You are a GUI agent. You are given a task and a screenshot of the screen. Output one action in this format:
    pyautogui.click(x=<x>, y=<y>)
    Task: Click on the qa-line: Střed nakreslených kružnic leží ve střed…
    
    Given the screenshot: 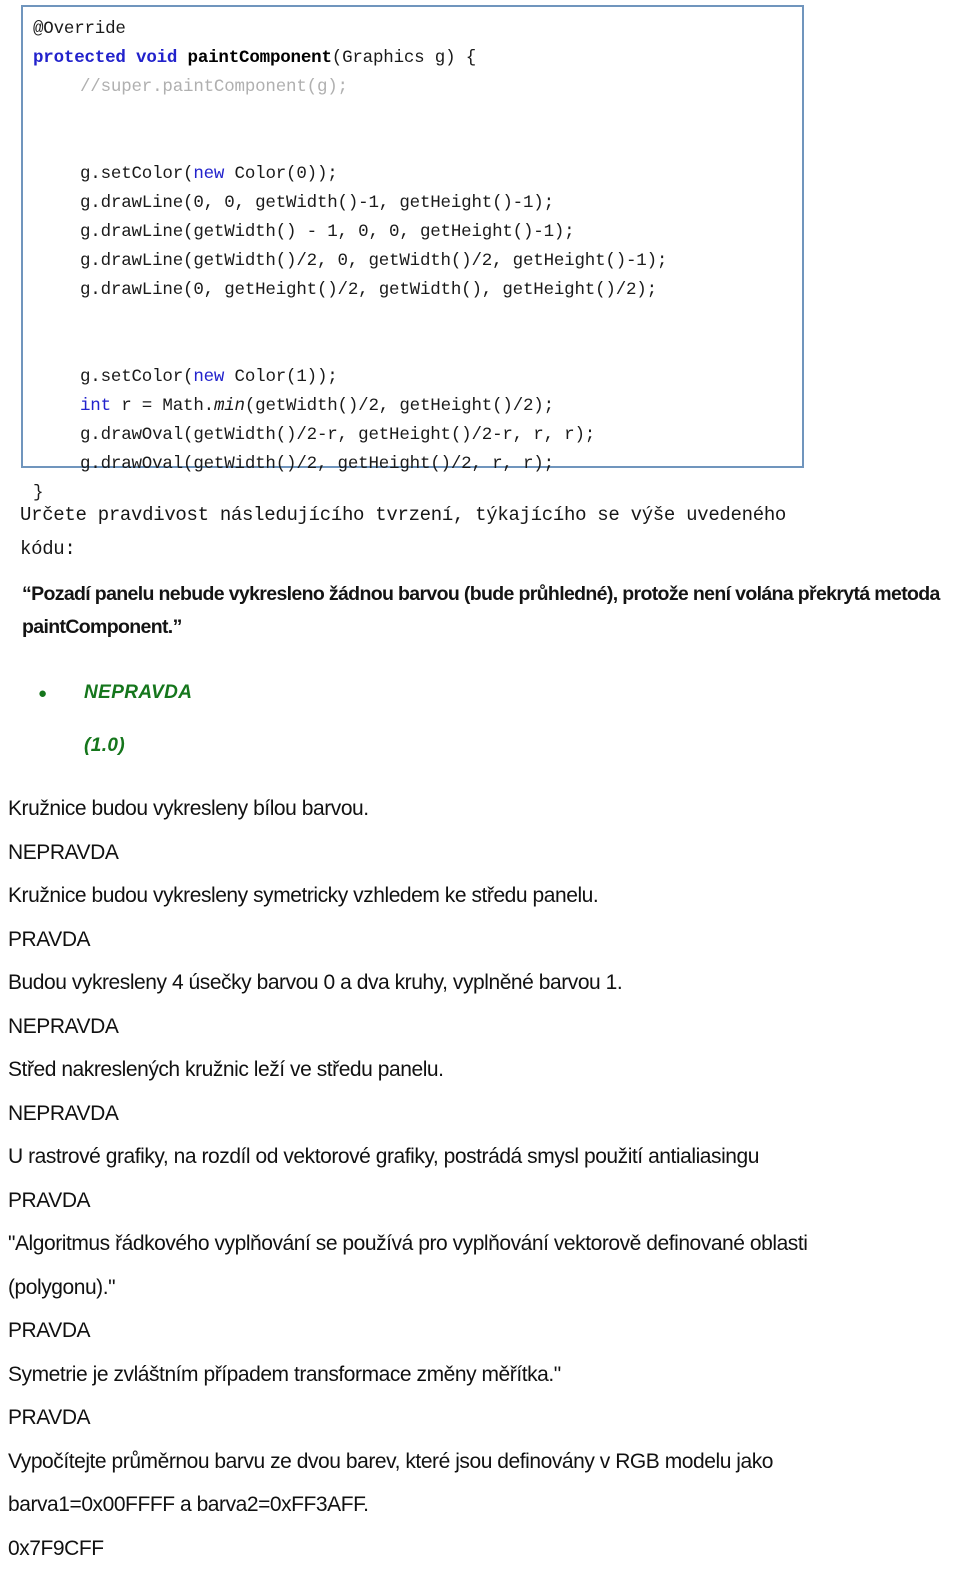 What is the action you would take?
    pyautogui.click(x=484, y=1070)
    